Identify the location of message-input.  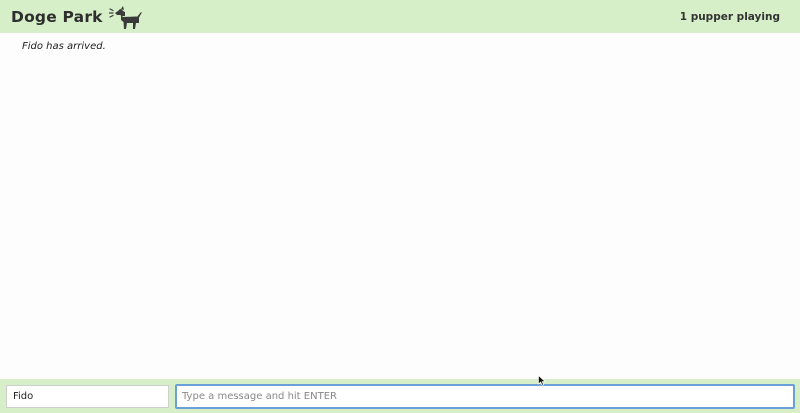
(485, 396).